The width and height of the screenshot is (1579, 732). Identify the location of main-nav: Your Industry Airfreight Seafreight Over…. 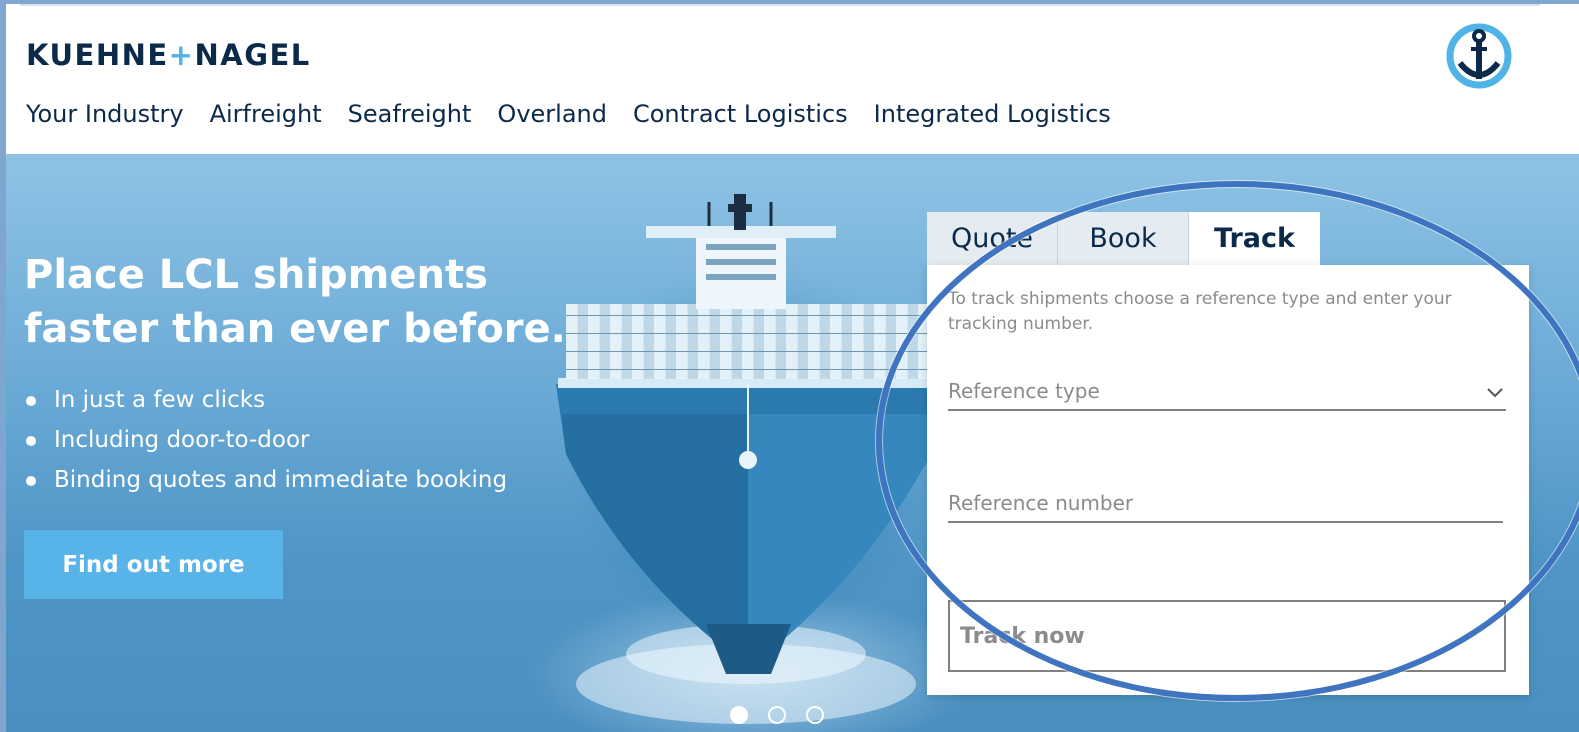
(581, 114).